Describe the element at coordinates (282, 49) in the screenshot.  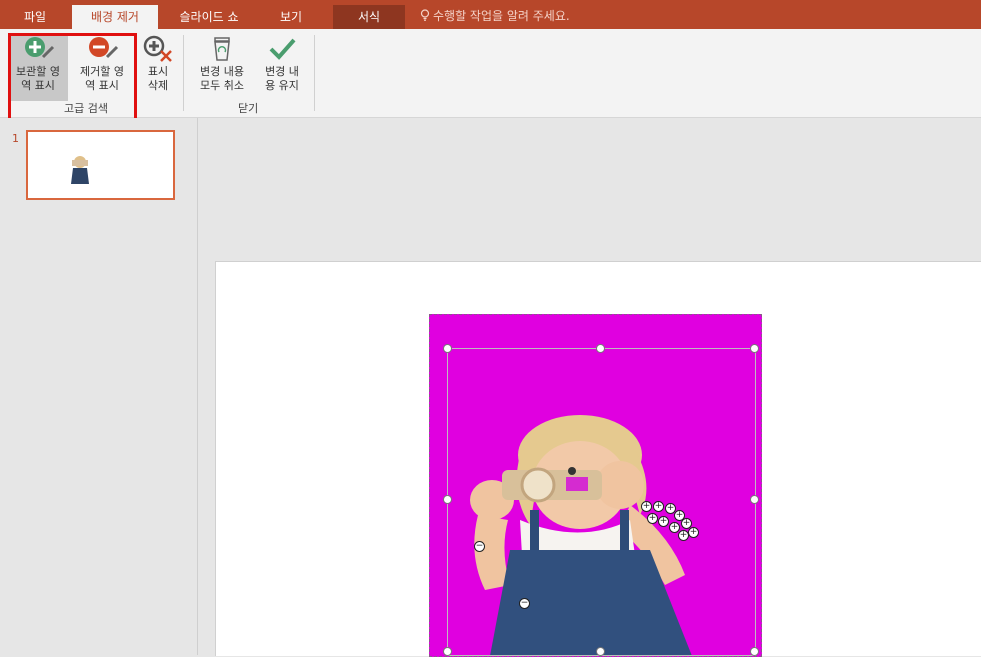
I see `checkmark-icon` at that location.